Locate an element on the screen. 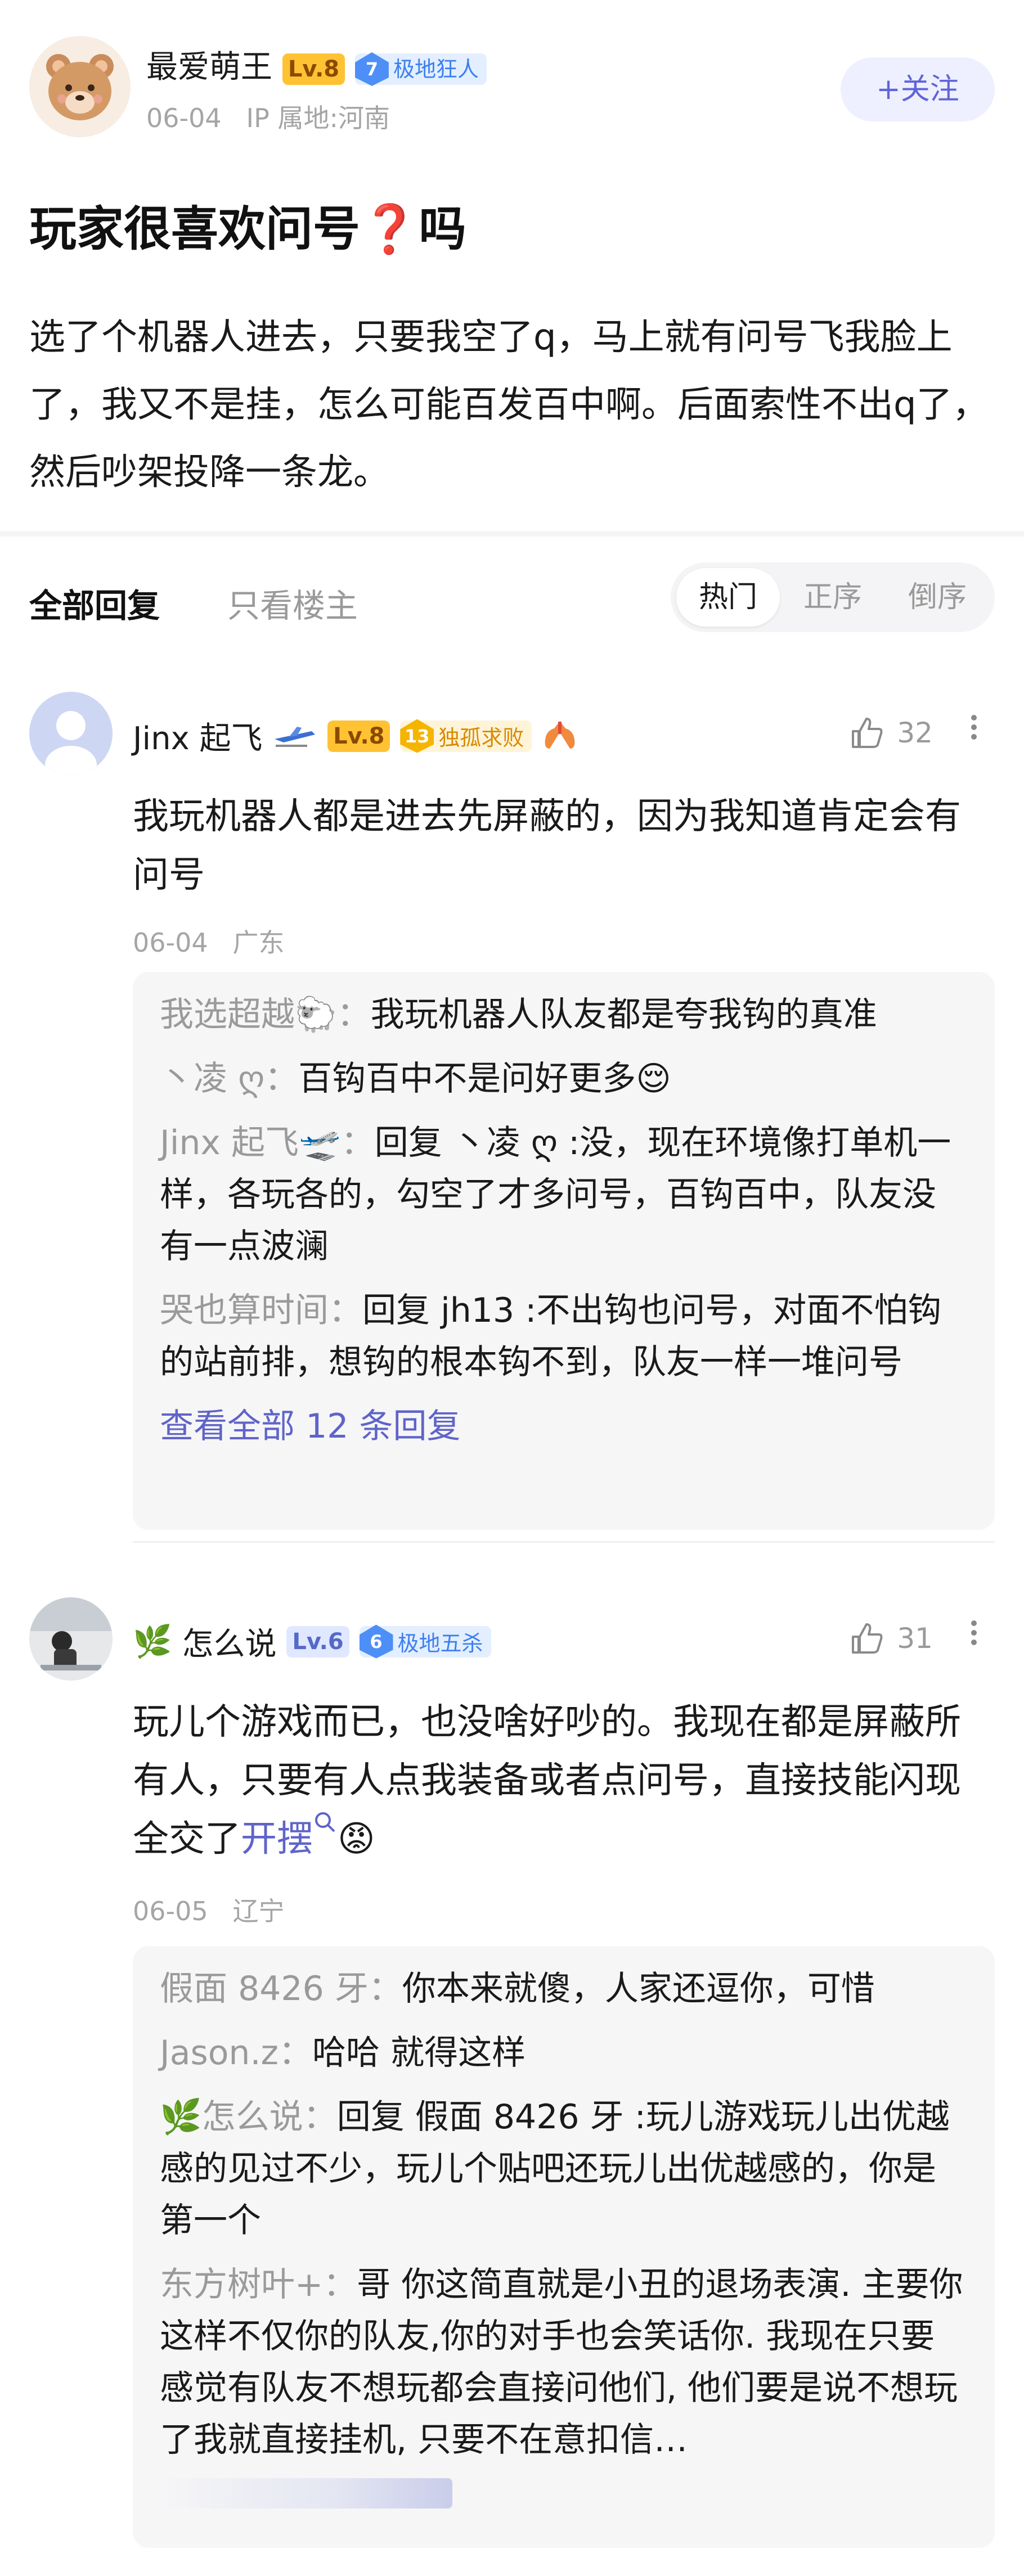 The height and width of the screenshot is (2576, 1024). tier-badge: 6 极地五杀 is located at coordinates (425, 1641).